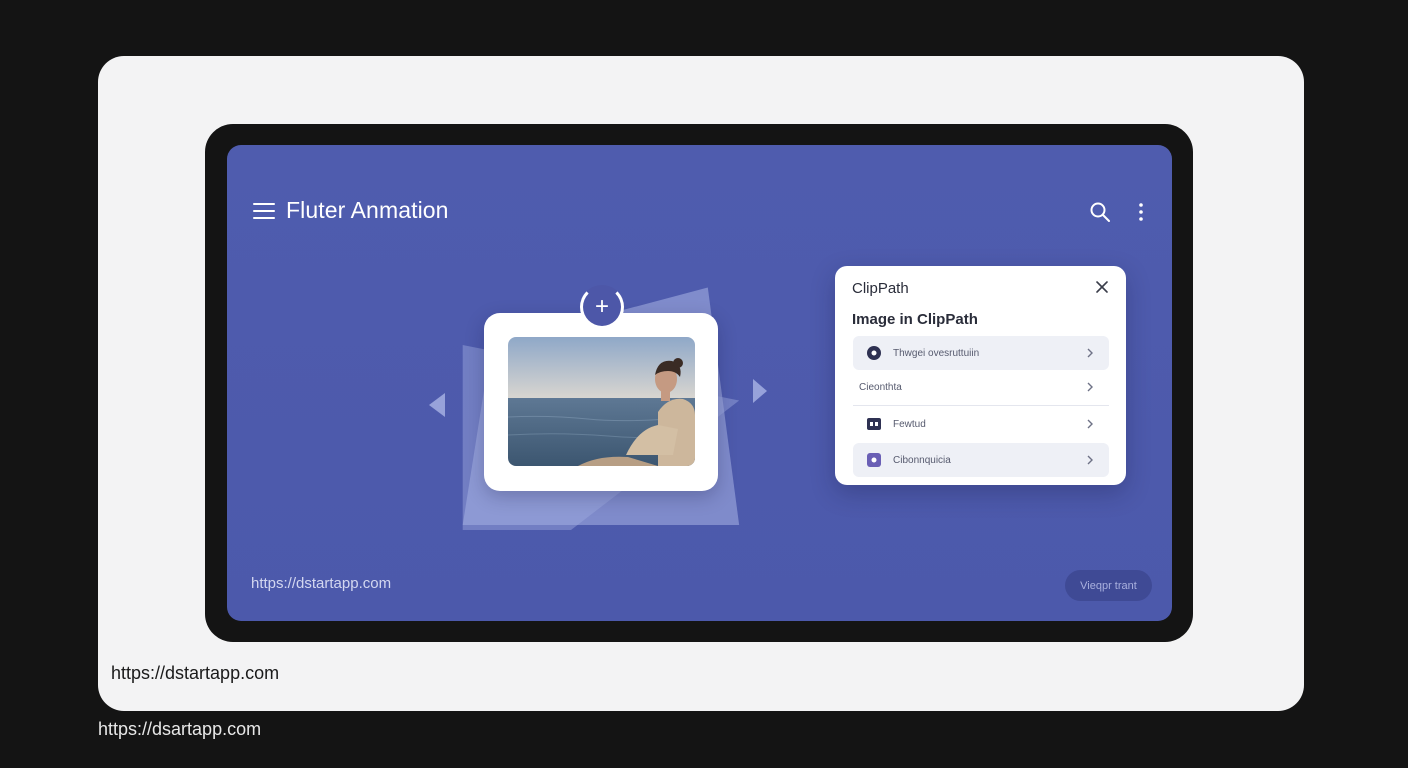 The height and width of the screenshot is (768, 1408). What do you see at coordinates (981, 460) in the screenshot?
I see `panel-item-composition: Cibonnquicia` at bounding box center [981, 460].